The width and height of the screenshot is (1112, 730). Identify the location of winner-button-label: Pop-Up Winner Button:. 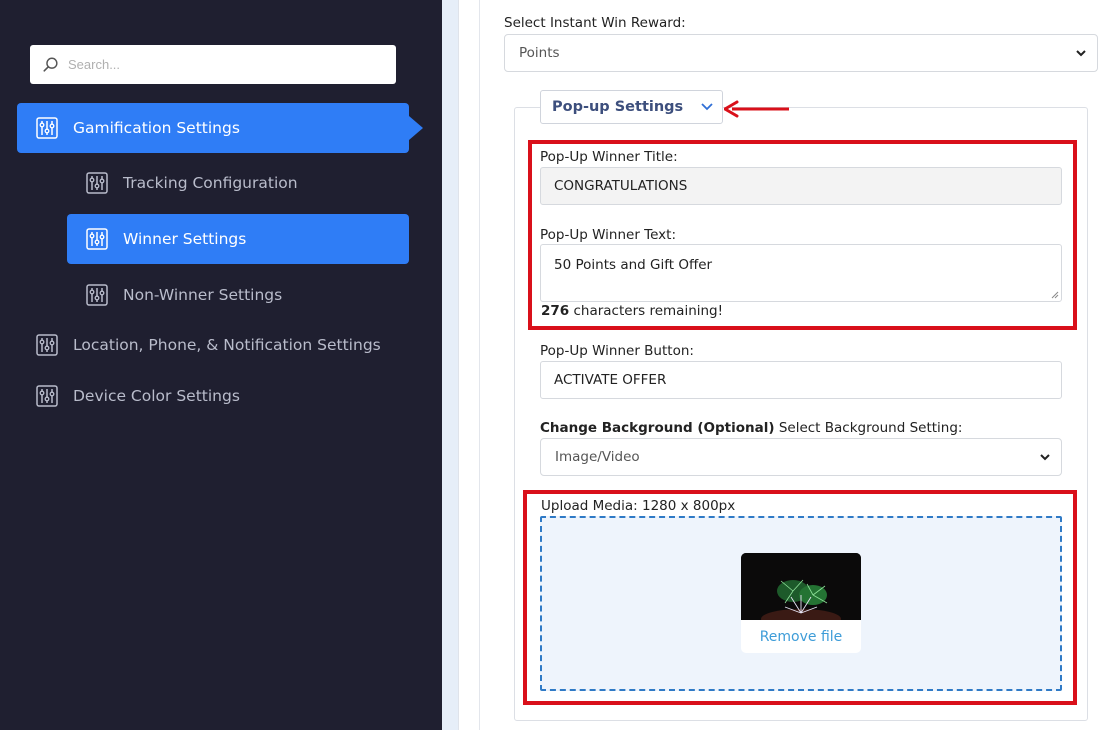
(617, 351).